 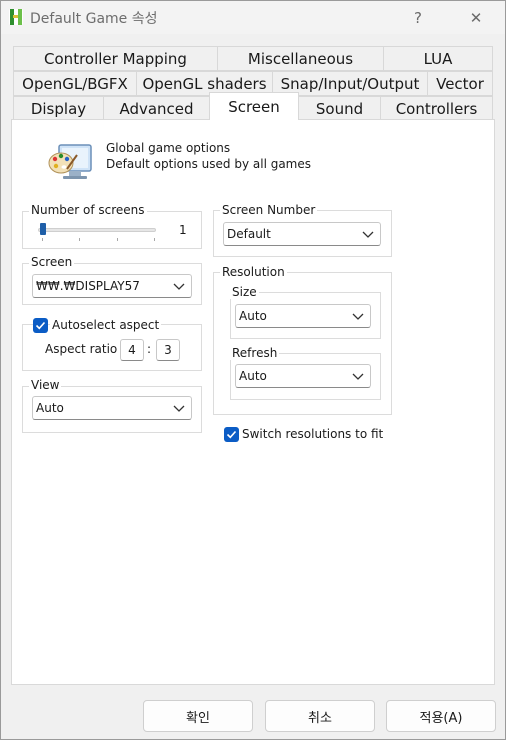 I want to click on close-button: ✕, so click(x=476, y=17).